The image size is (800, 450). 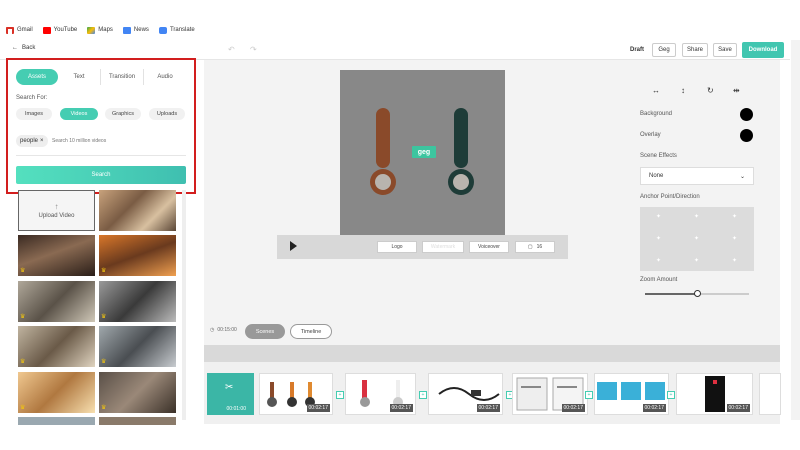 What do you see at coordinates (671, 294) in the screenshot?
I see `zoom-slider-fill` at bounding box center [671, 294].